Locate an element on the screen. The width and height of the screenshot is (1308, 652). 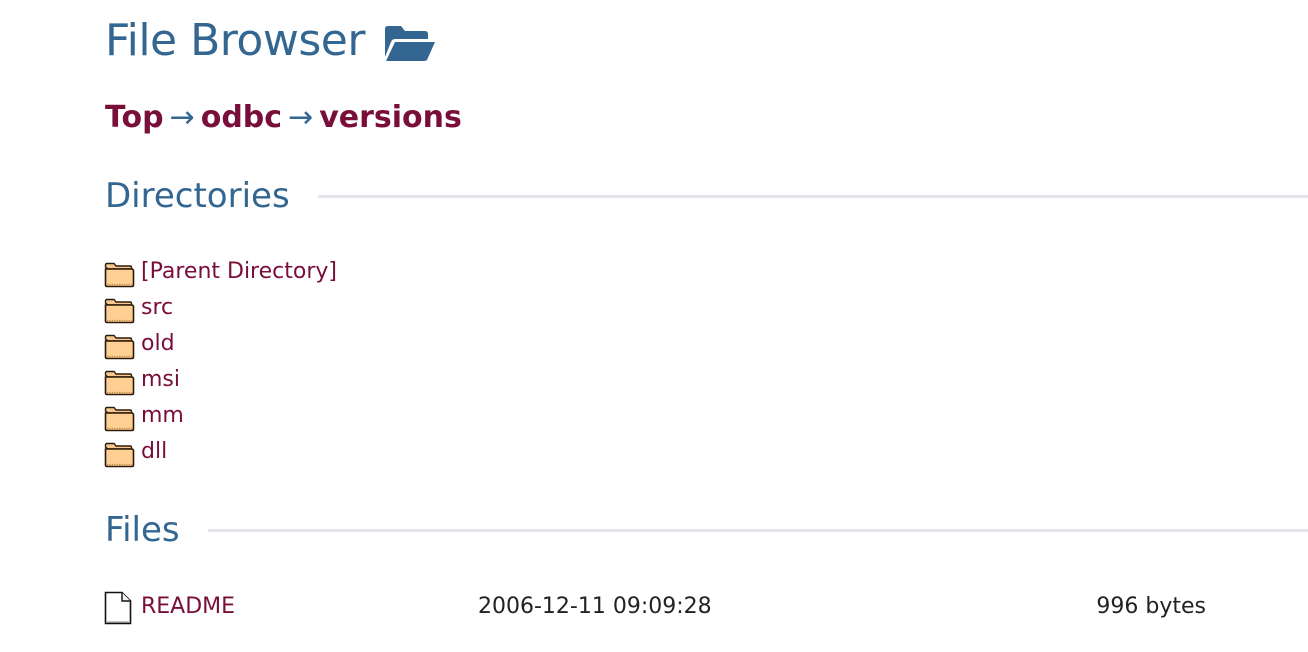
folder-open-icon is located at coordinates (410, 43).